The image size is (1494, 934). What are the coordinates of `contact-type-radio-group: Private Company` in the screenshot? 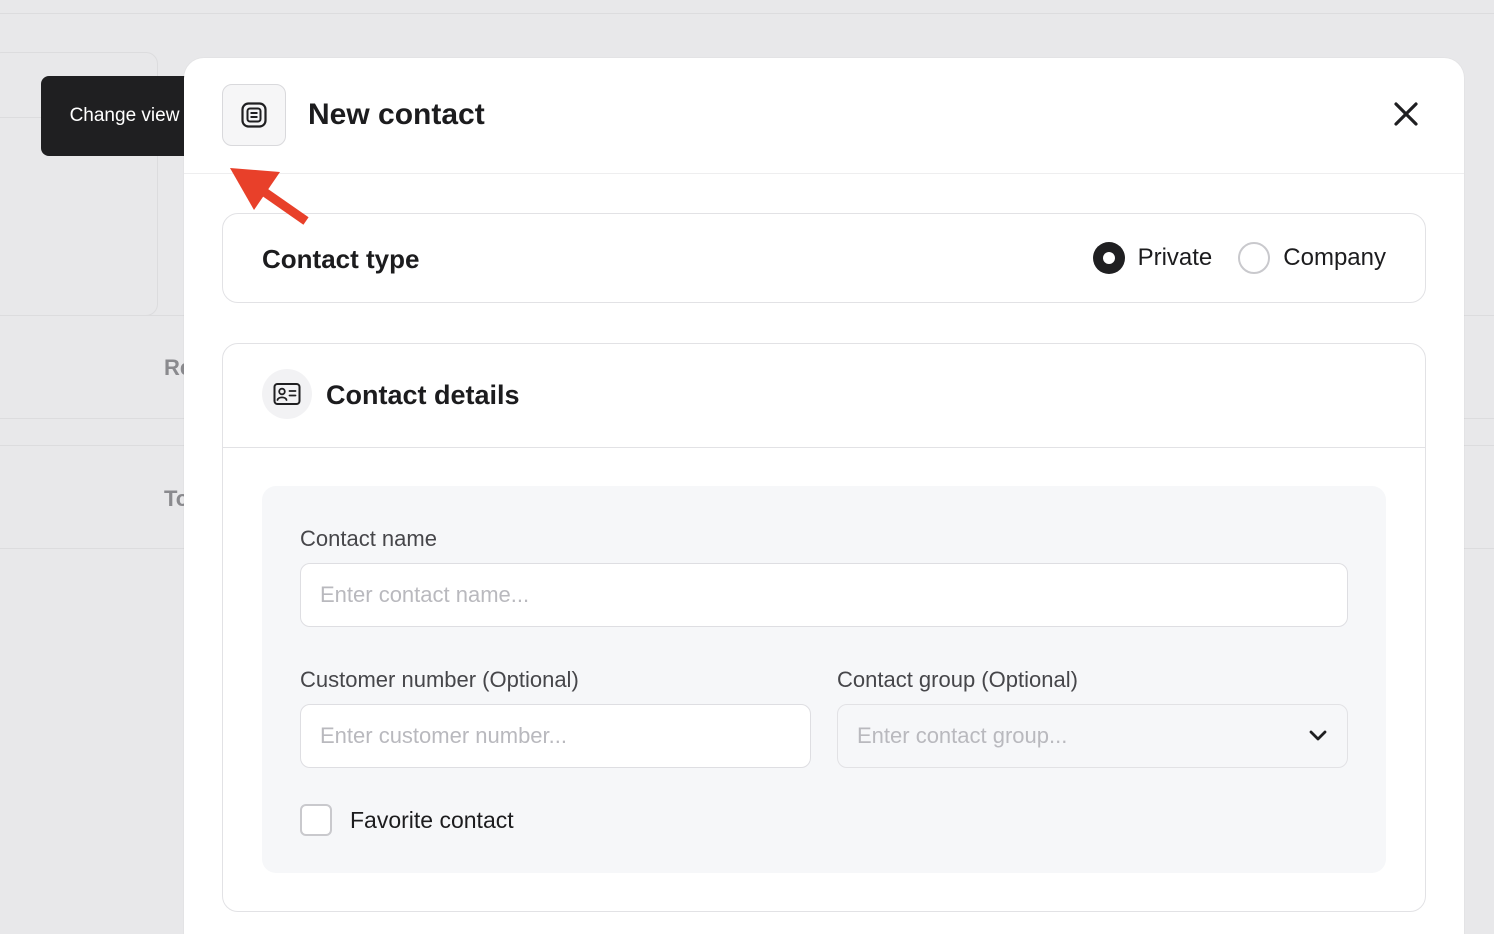 It's located at (1226, 258).